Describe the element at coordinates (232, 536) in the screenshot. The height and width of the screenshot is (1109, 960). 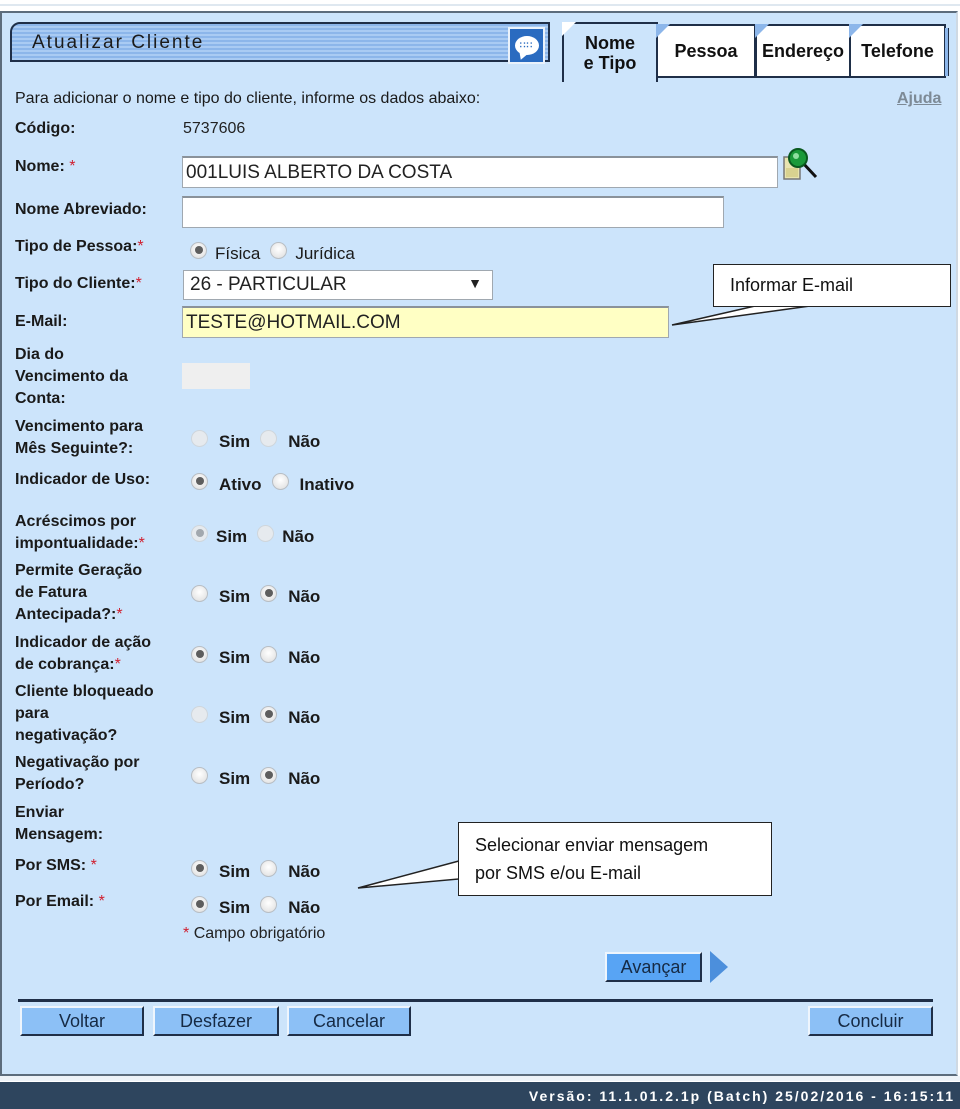
I see `acrescimos-sim-label: Sim` at that location.